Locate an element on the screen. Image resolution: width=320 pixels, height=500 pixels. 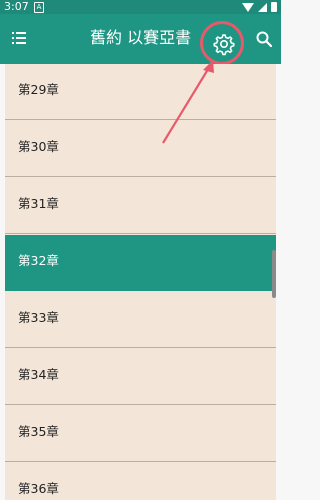
signal-icon is located at coordinates (262, 7).